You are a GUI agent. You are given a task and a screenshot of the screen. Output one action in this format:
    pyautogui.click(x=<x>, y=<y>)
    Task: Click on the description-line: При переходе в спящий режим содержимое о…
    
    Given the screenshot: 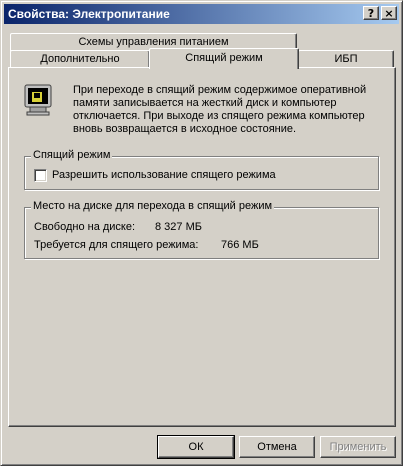 What is the action you would take?
    pyautogui.click(x=220, y=90)
    